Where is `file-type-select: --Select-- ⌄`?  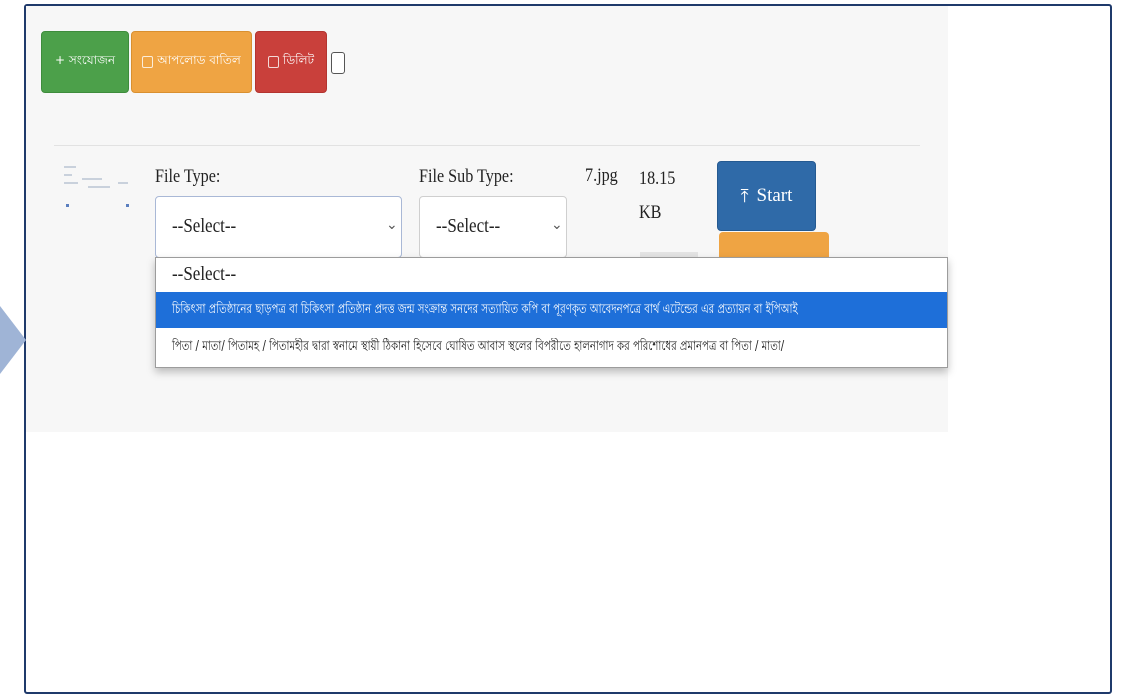
file-type-select: --Select-- ⌄ is located at coordinates (278, 227).